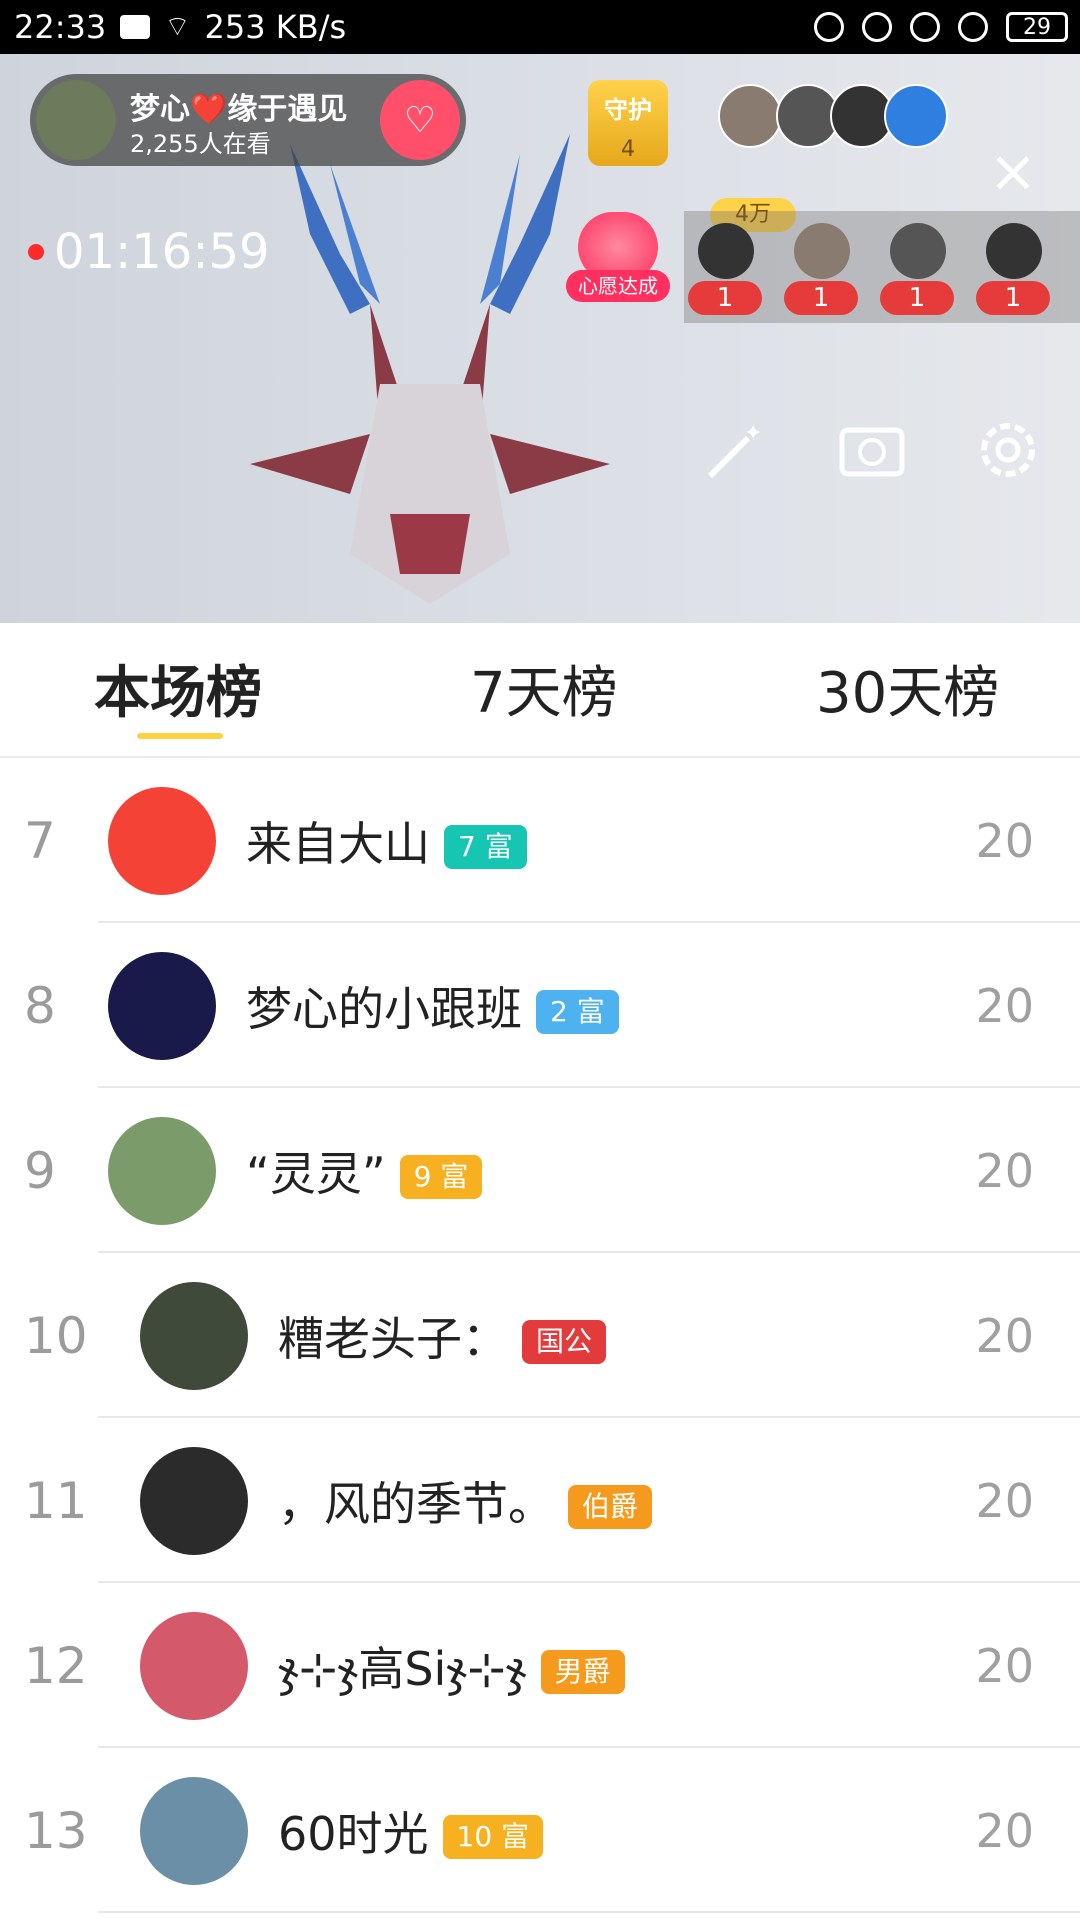 The height and width of the screenshot is (1920, 1080). I want to click on active-tab-indicator, so click(180, 736).